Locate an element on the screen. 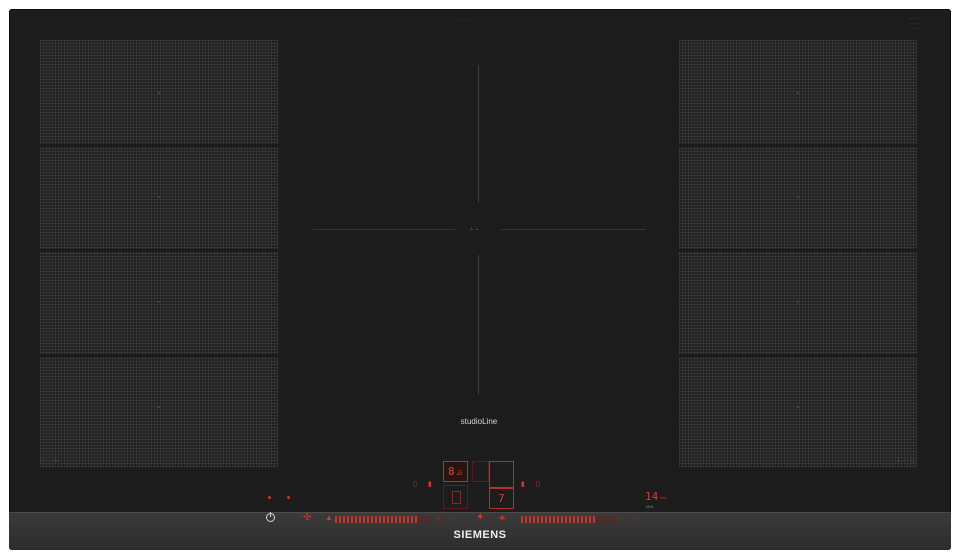  power-display-left: 8. 5 is located at coordinates (455, 471).